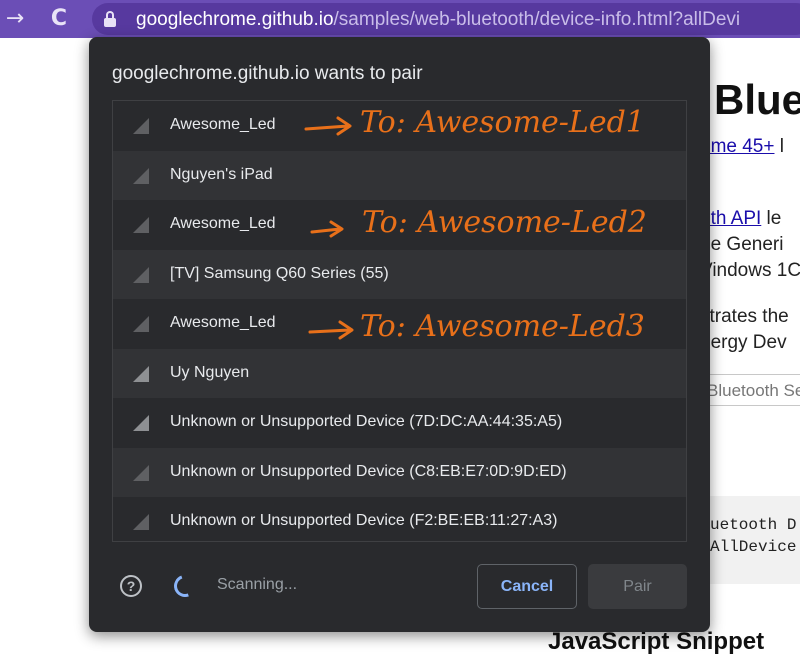  I want to click on service-input: Bluetooth Se, so click(750, 390).